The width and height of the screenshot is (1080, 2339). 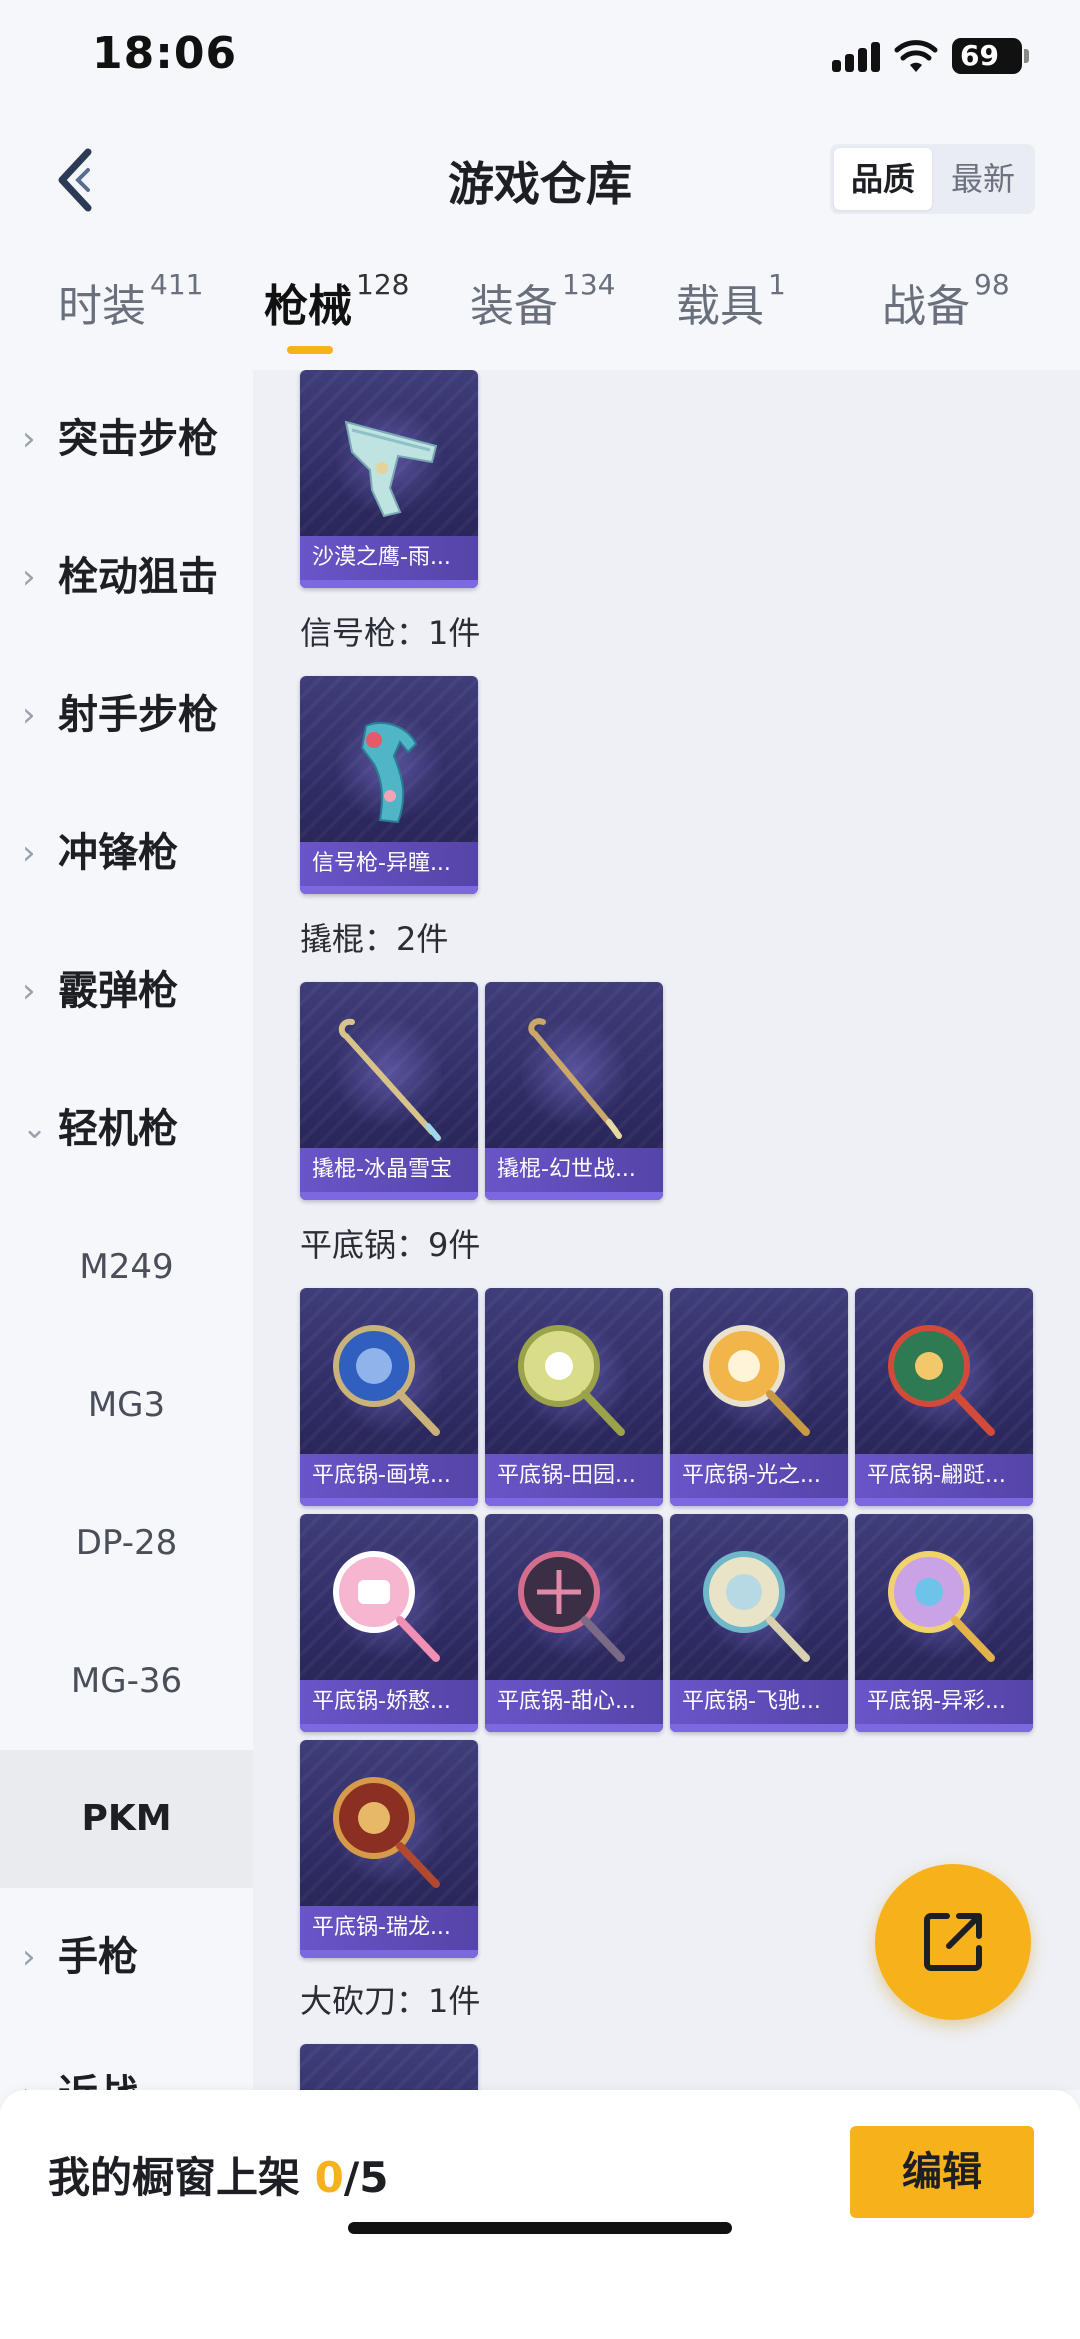 What do you see at coordinates (389, 2067) in the screenshot?
I see `item-card` at bounding box center [389, 2067].